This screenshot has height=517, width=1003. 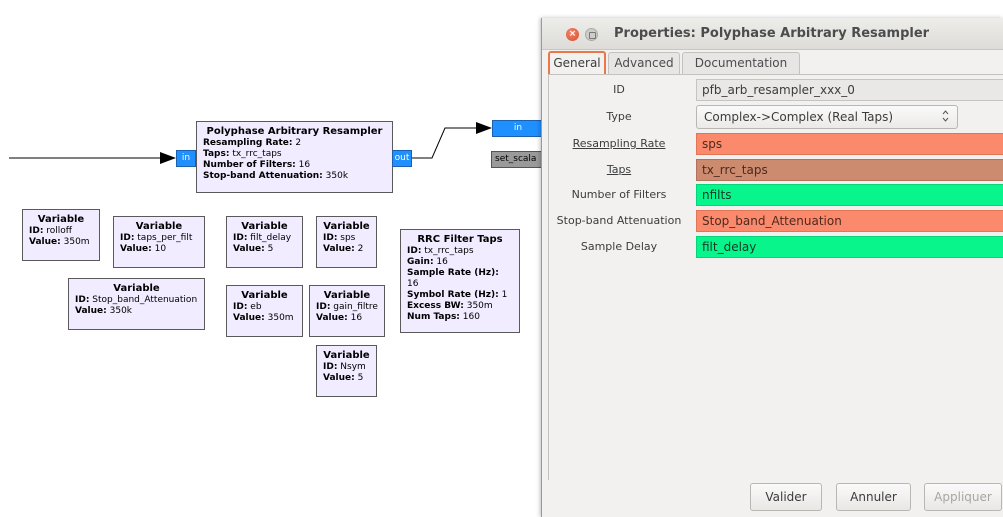 I want to click on stopband-field: Stop_band_Attenuation, so click(x=849, y=221).